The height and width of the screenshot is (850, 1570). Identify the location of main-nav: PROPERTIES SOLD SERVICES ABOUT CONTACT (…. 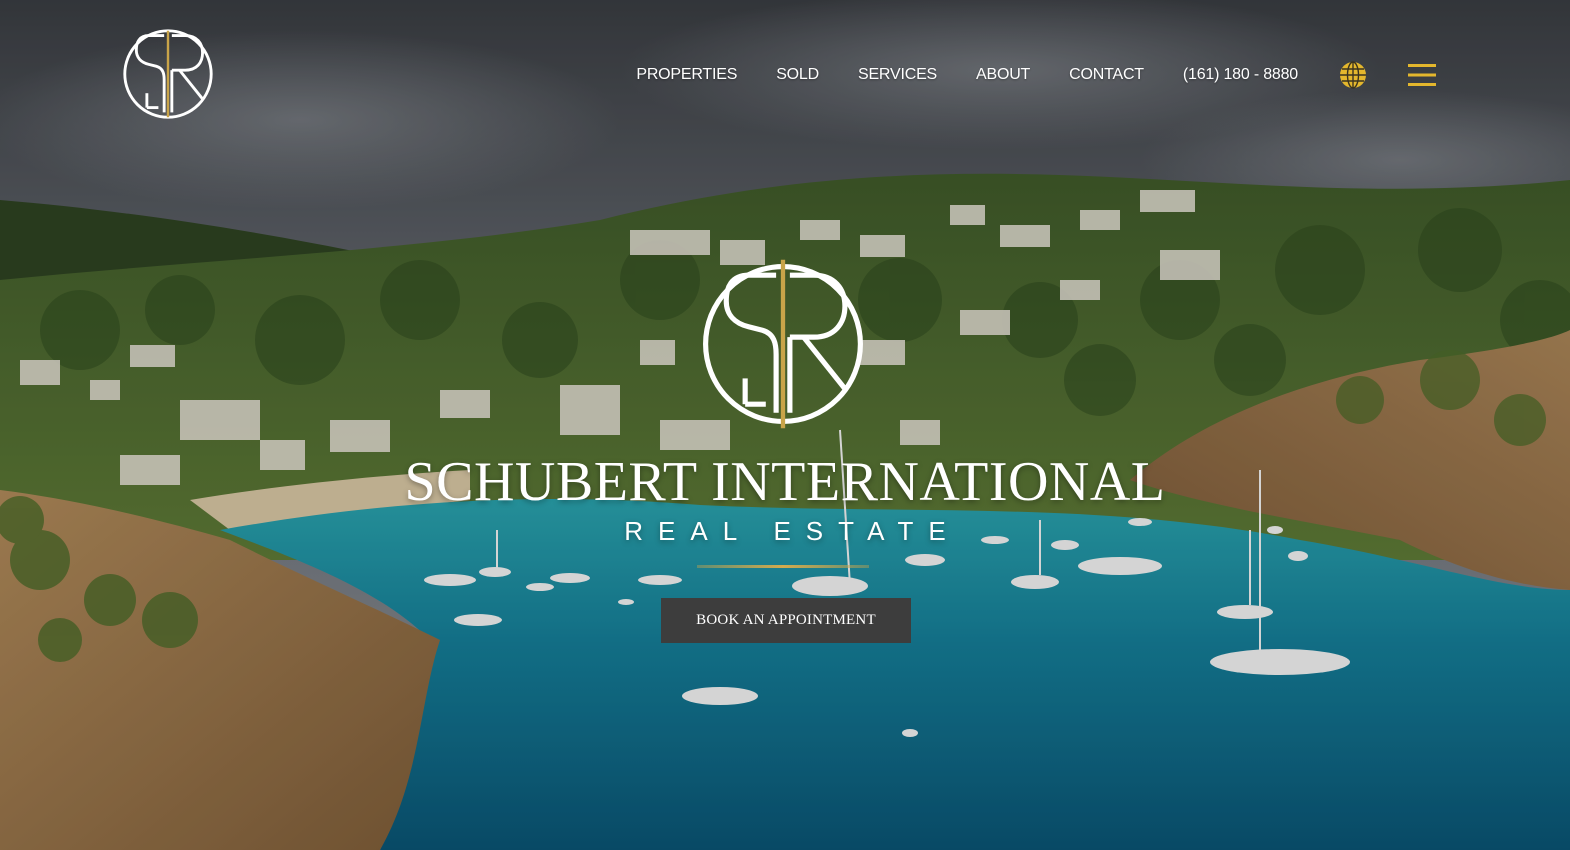
(1036, 75).